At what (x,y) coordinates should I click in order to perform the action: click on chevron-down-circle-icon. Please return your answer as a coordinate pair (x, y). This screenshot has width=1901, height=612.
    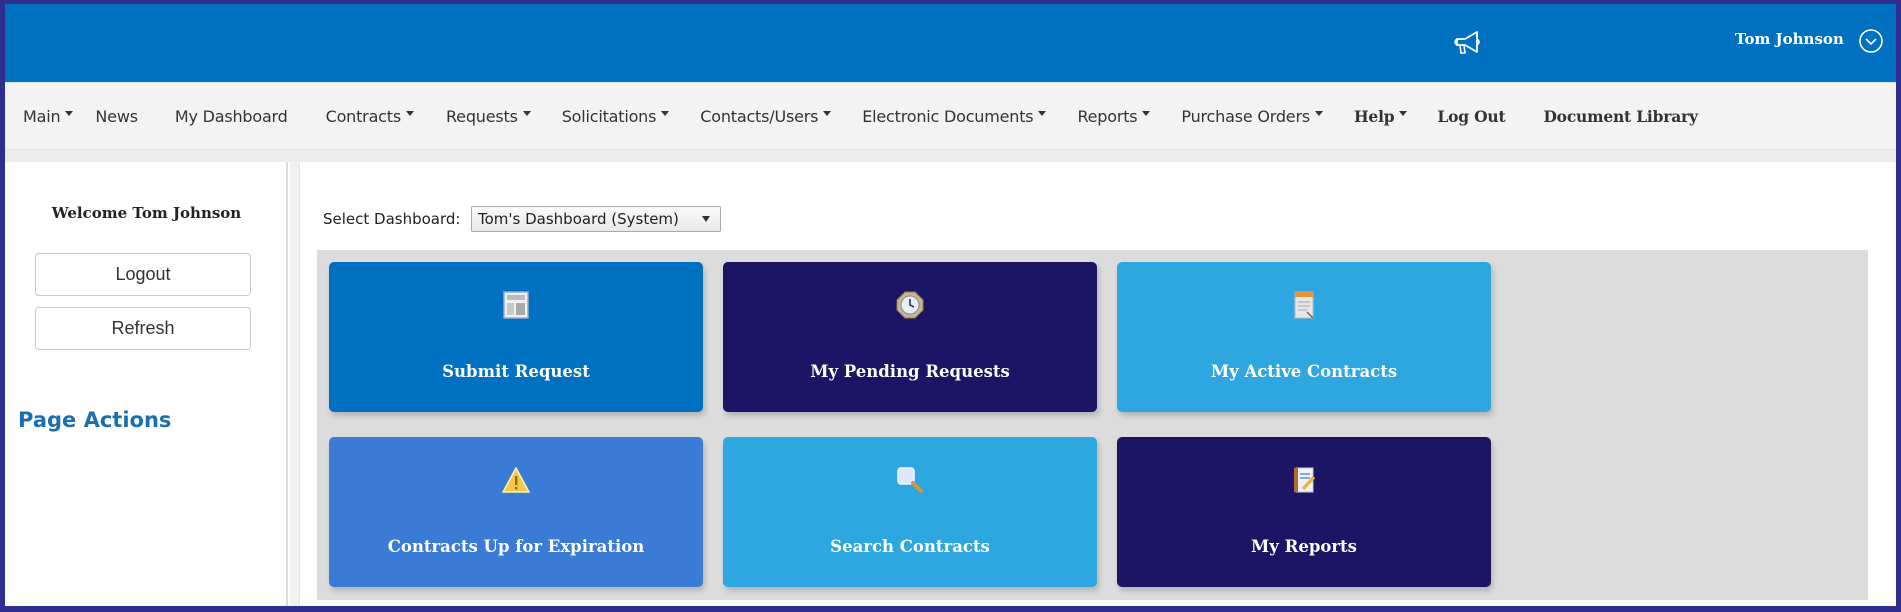
    Looking at the image, I should click on (1871, 41).